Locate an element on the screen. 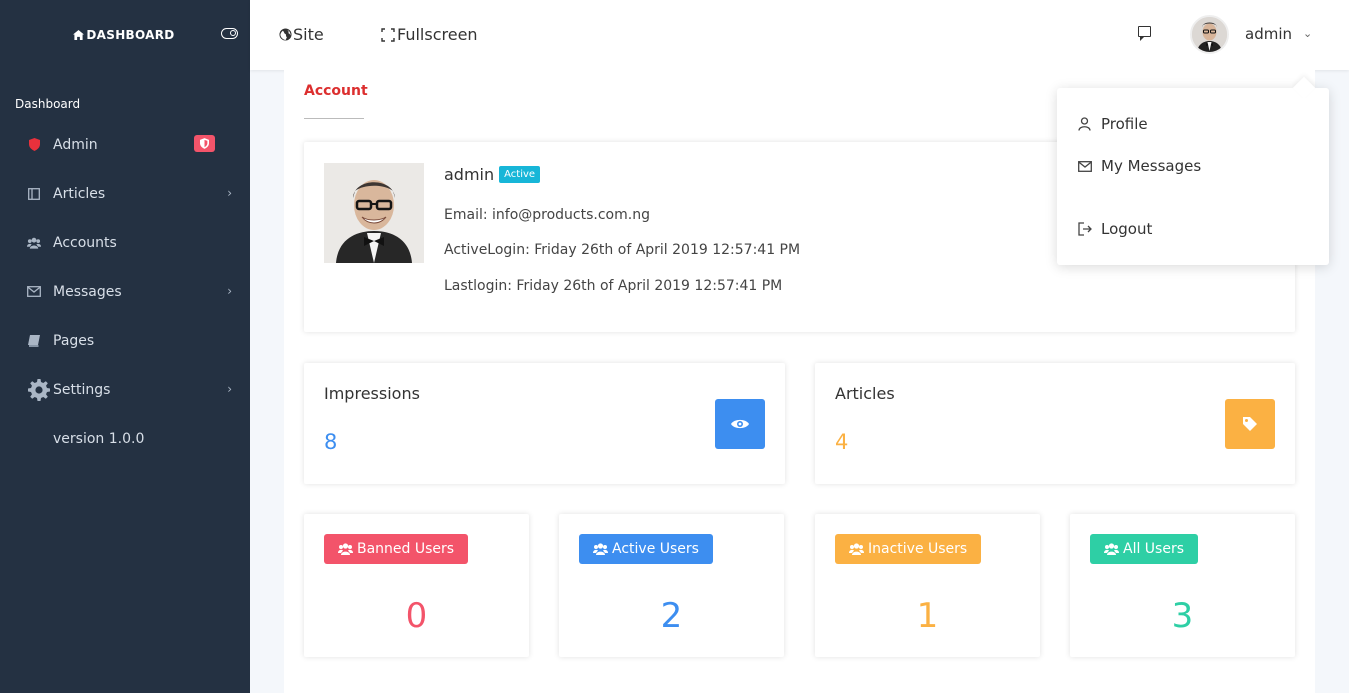 This screenshot has width=1349, height=693. user-dropdown-menu: Profile My Messages Logout is located at coordinates (1193, 176).